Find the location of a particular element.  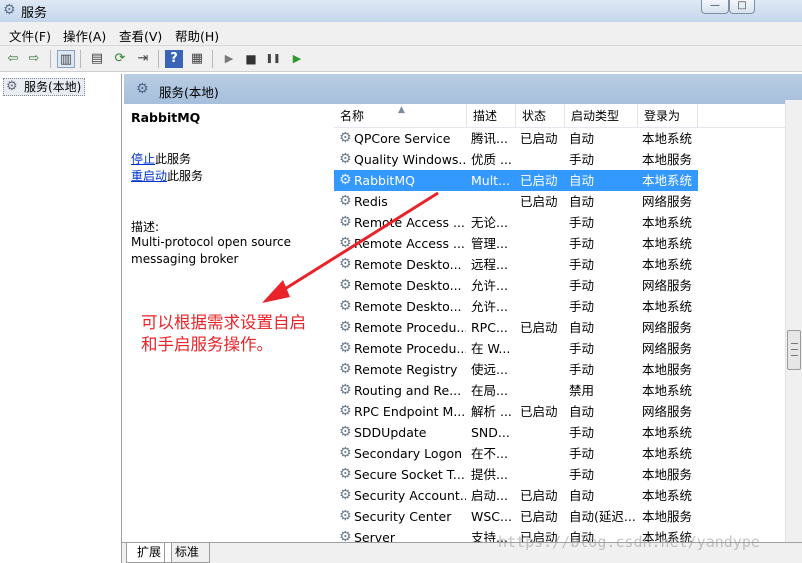

restart-service-link: 重启动 is located at coordinates (149, 176).